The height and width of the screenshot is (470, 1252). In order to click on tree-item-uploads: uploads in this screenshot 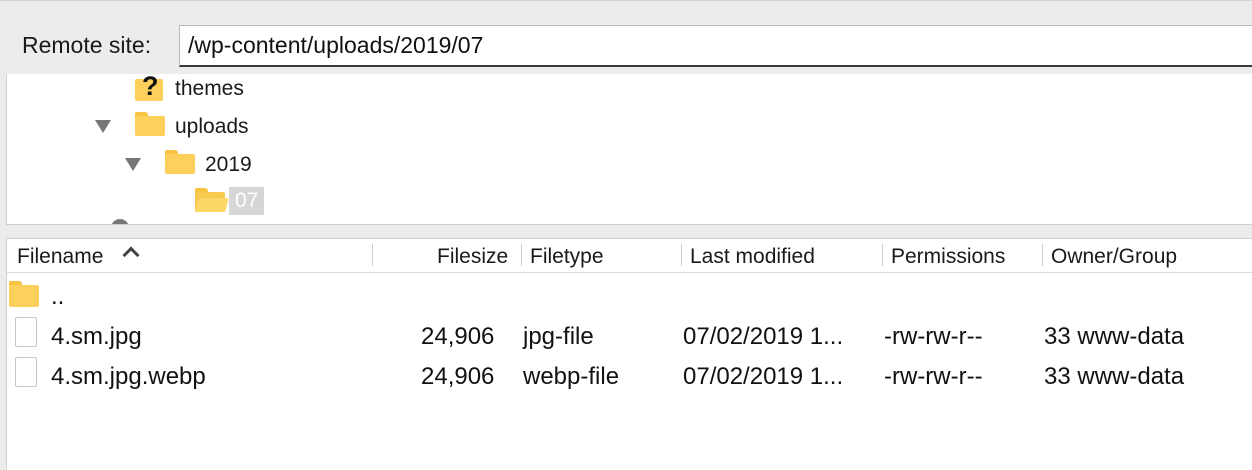, I will do `click(307, 130)`.